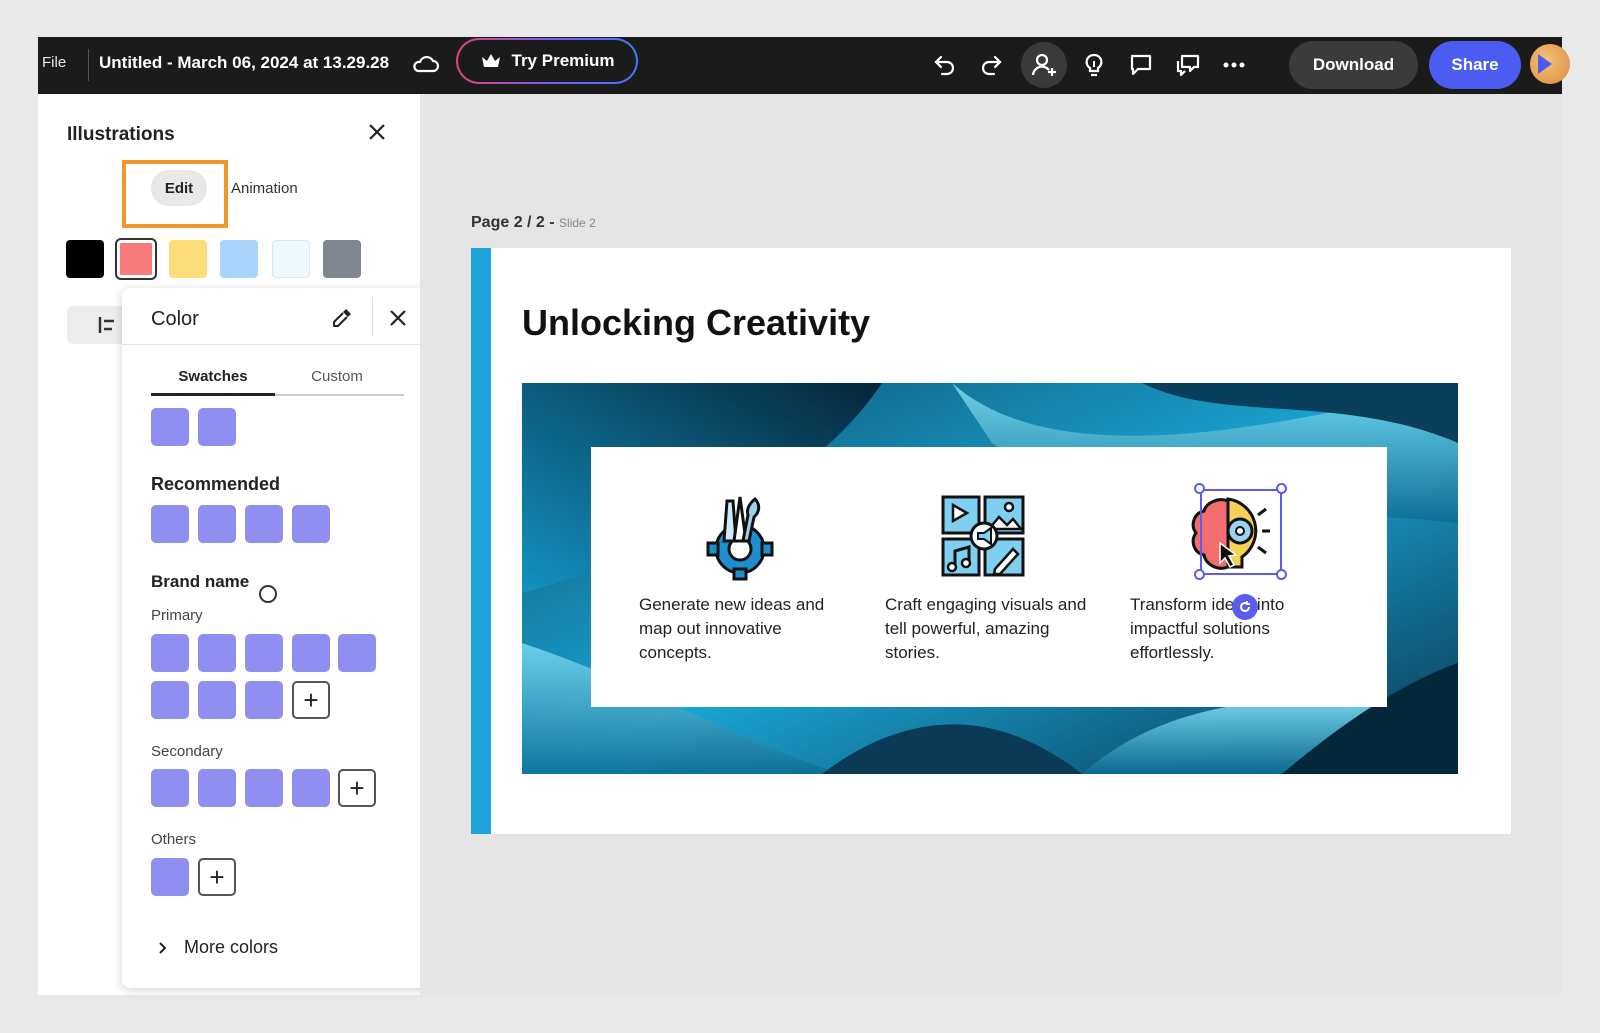 The height and width of the screenshot is (1033, 1600). I want to click on media-collage-icon, so click(984, 536).